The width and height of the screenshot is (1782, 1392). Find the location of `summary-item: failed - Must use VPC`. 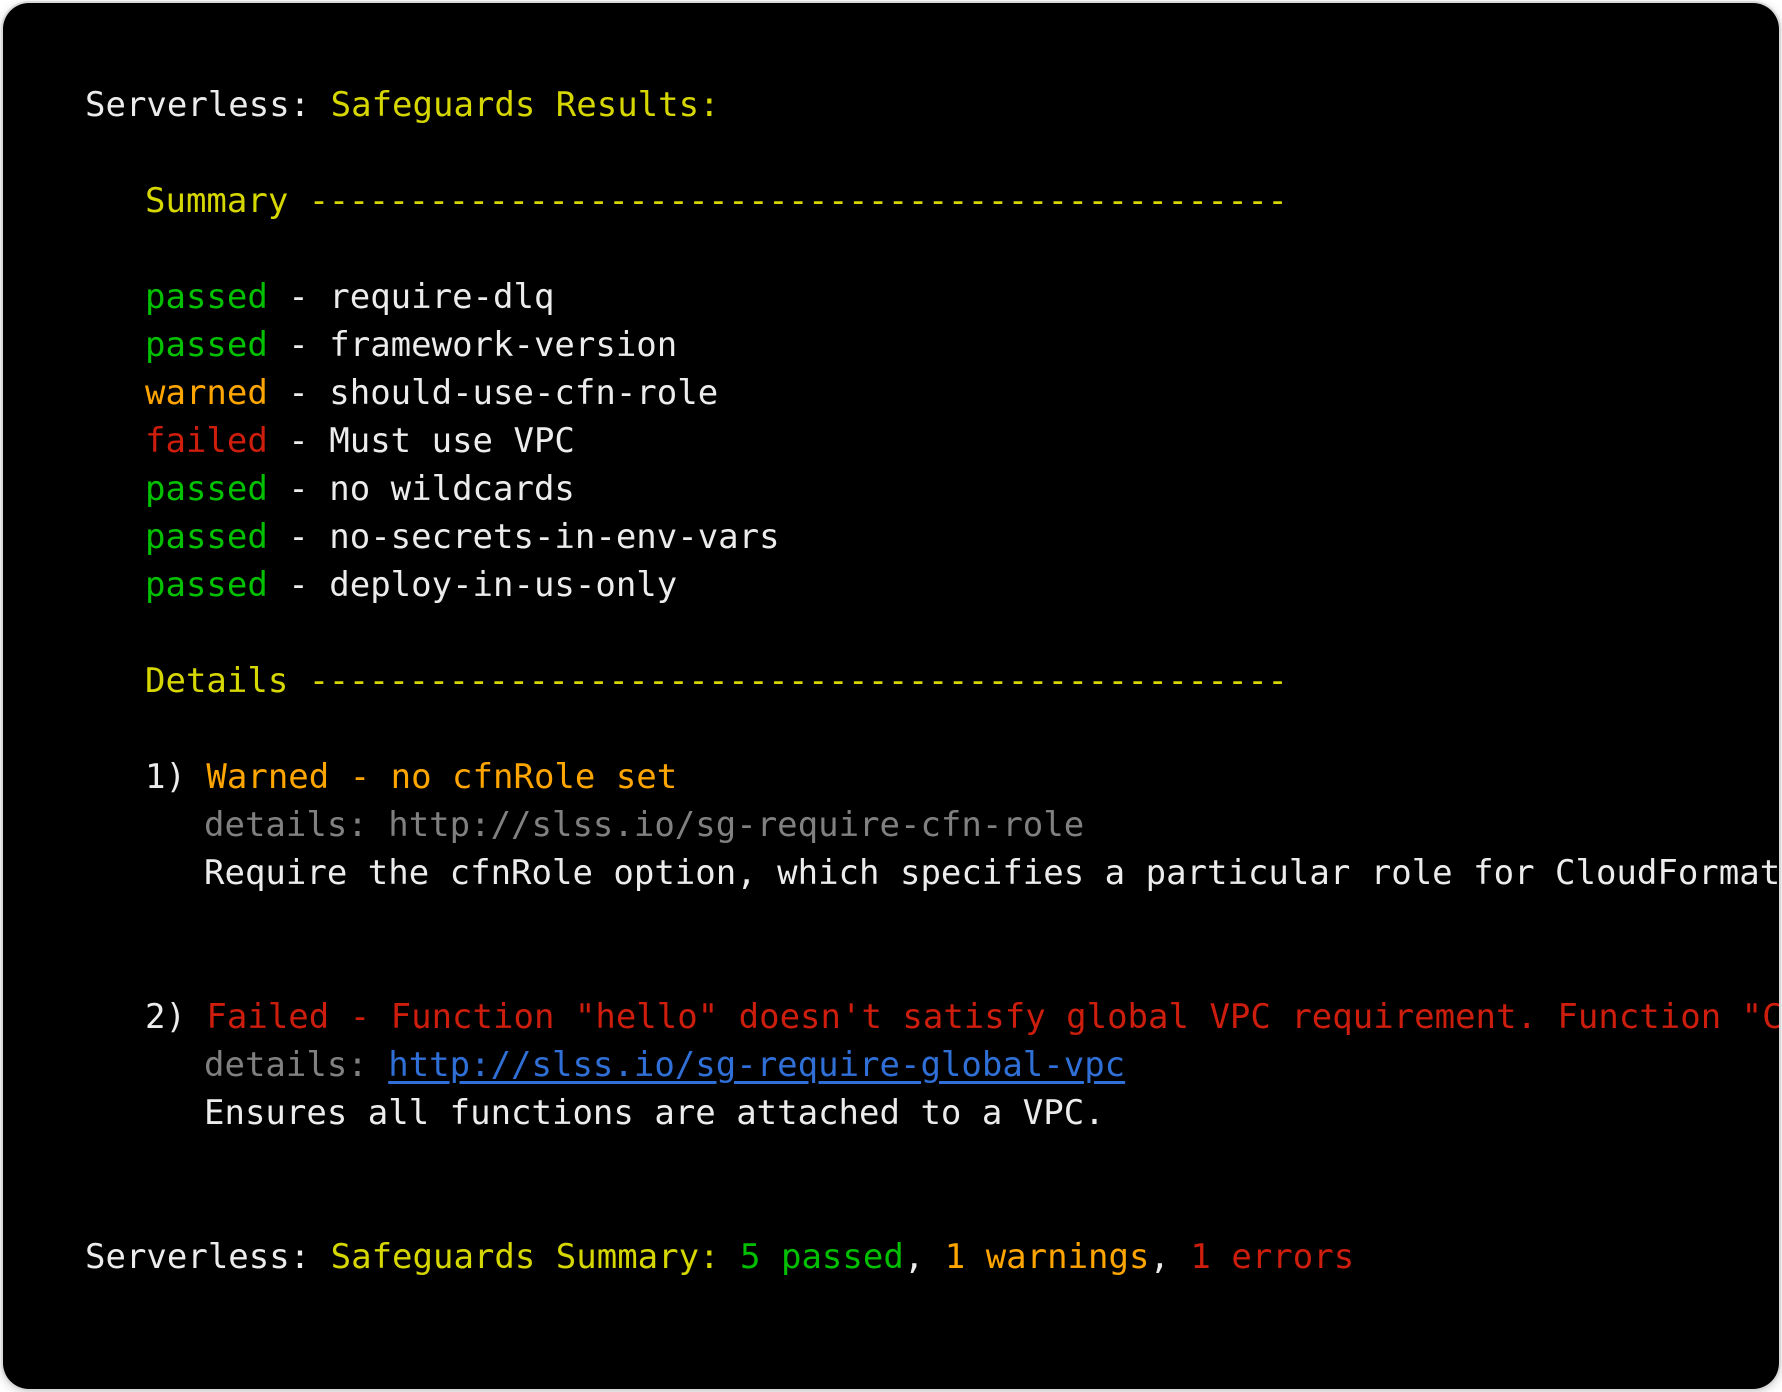

summary-item: failed - Must use VPC is located at coordinates (360, 441).